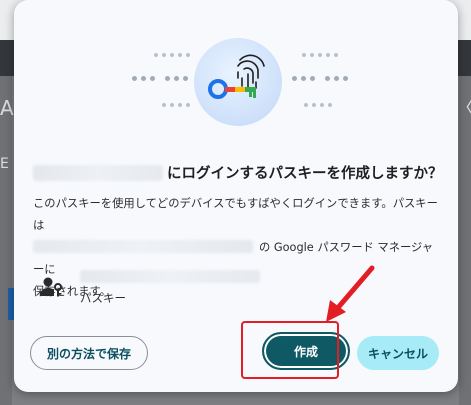 Image resolution: width=471 pixels, height=405 pixels. What do you see at coordinates (4, 164) in the screenshot?
I see `background-letter-e: E` at bounding box center [4, 164].